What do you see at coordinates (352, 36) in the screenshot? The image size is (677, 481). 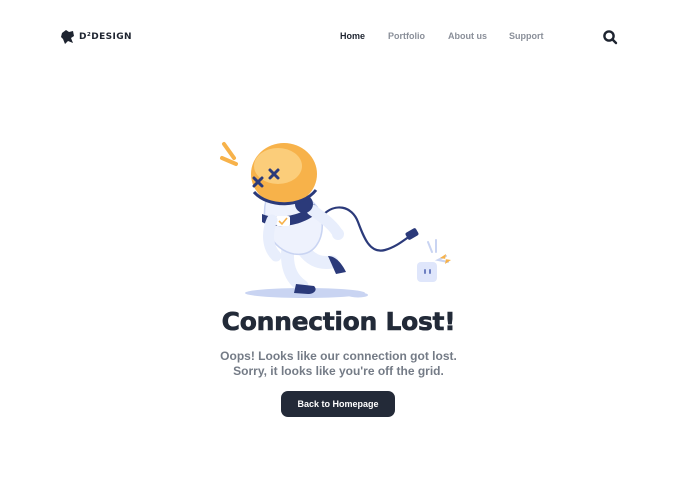 I see `nav-item-home: Home` at bounding box center [352, 36].